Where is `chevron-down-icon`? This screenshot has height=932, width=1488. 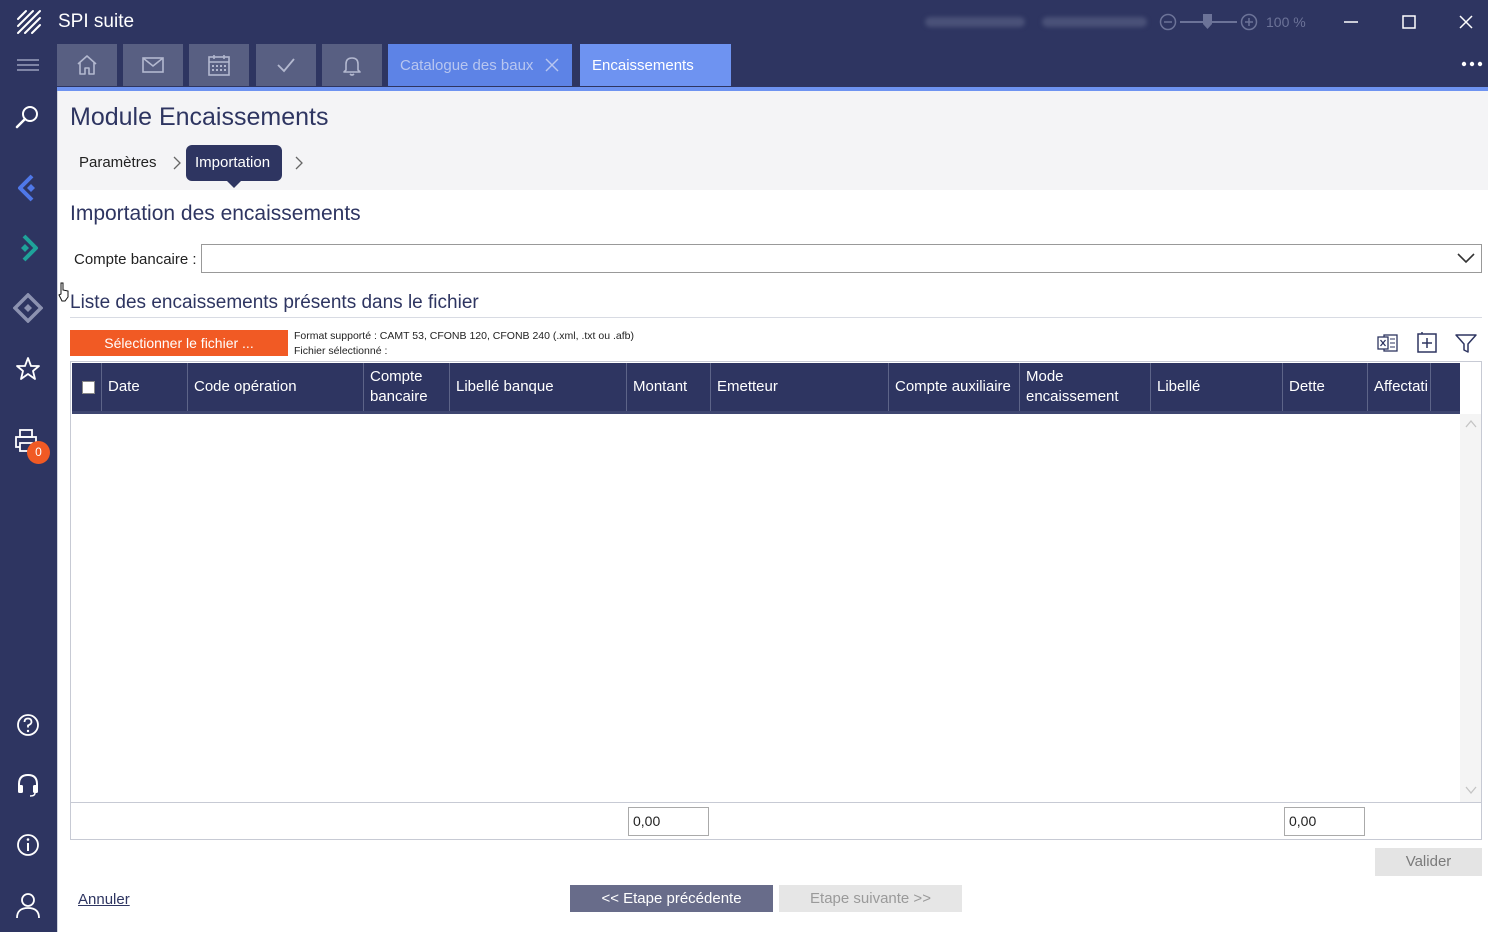 chevron-down-icon is located at coordinates (1466, 258).